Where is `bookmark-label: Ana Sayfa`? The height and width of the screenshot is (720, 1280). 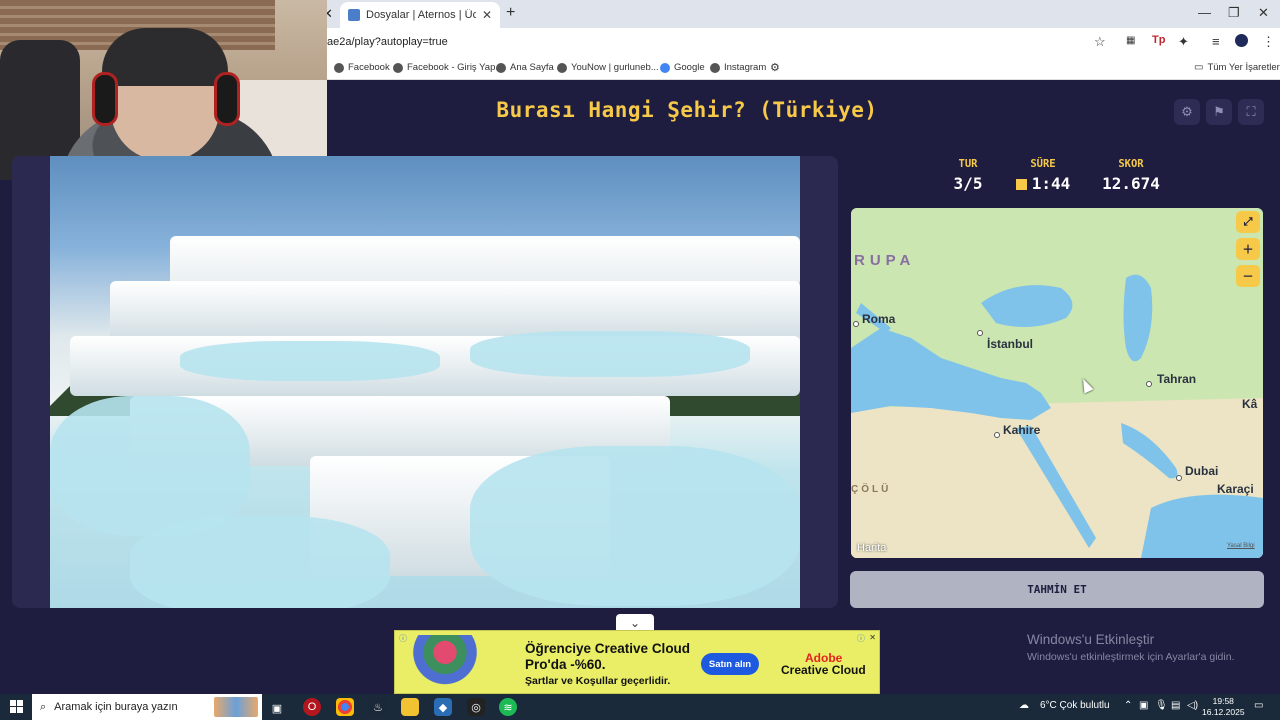
bookmark-label: Ana Sayfa is located at coordinates (532, 67).